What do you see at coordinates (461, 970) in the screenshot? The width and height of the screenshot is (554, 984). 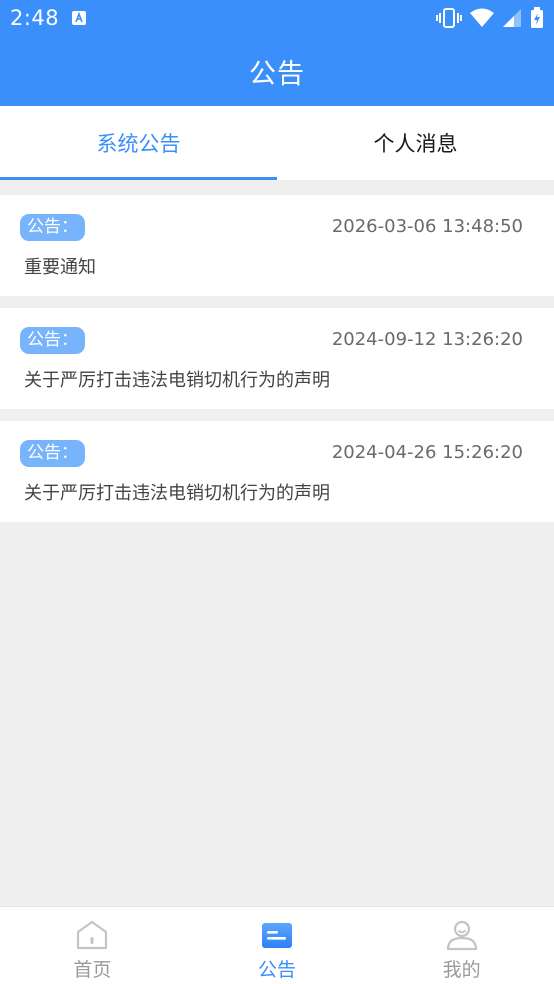 I see `nav-label: 我的` at bounding box center [461, 970].